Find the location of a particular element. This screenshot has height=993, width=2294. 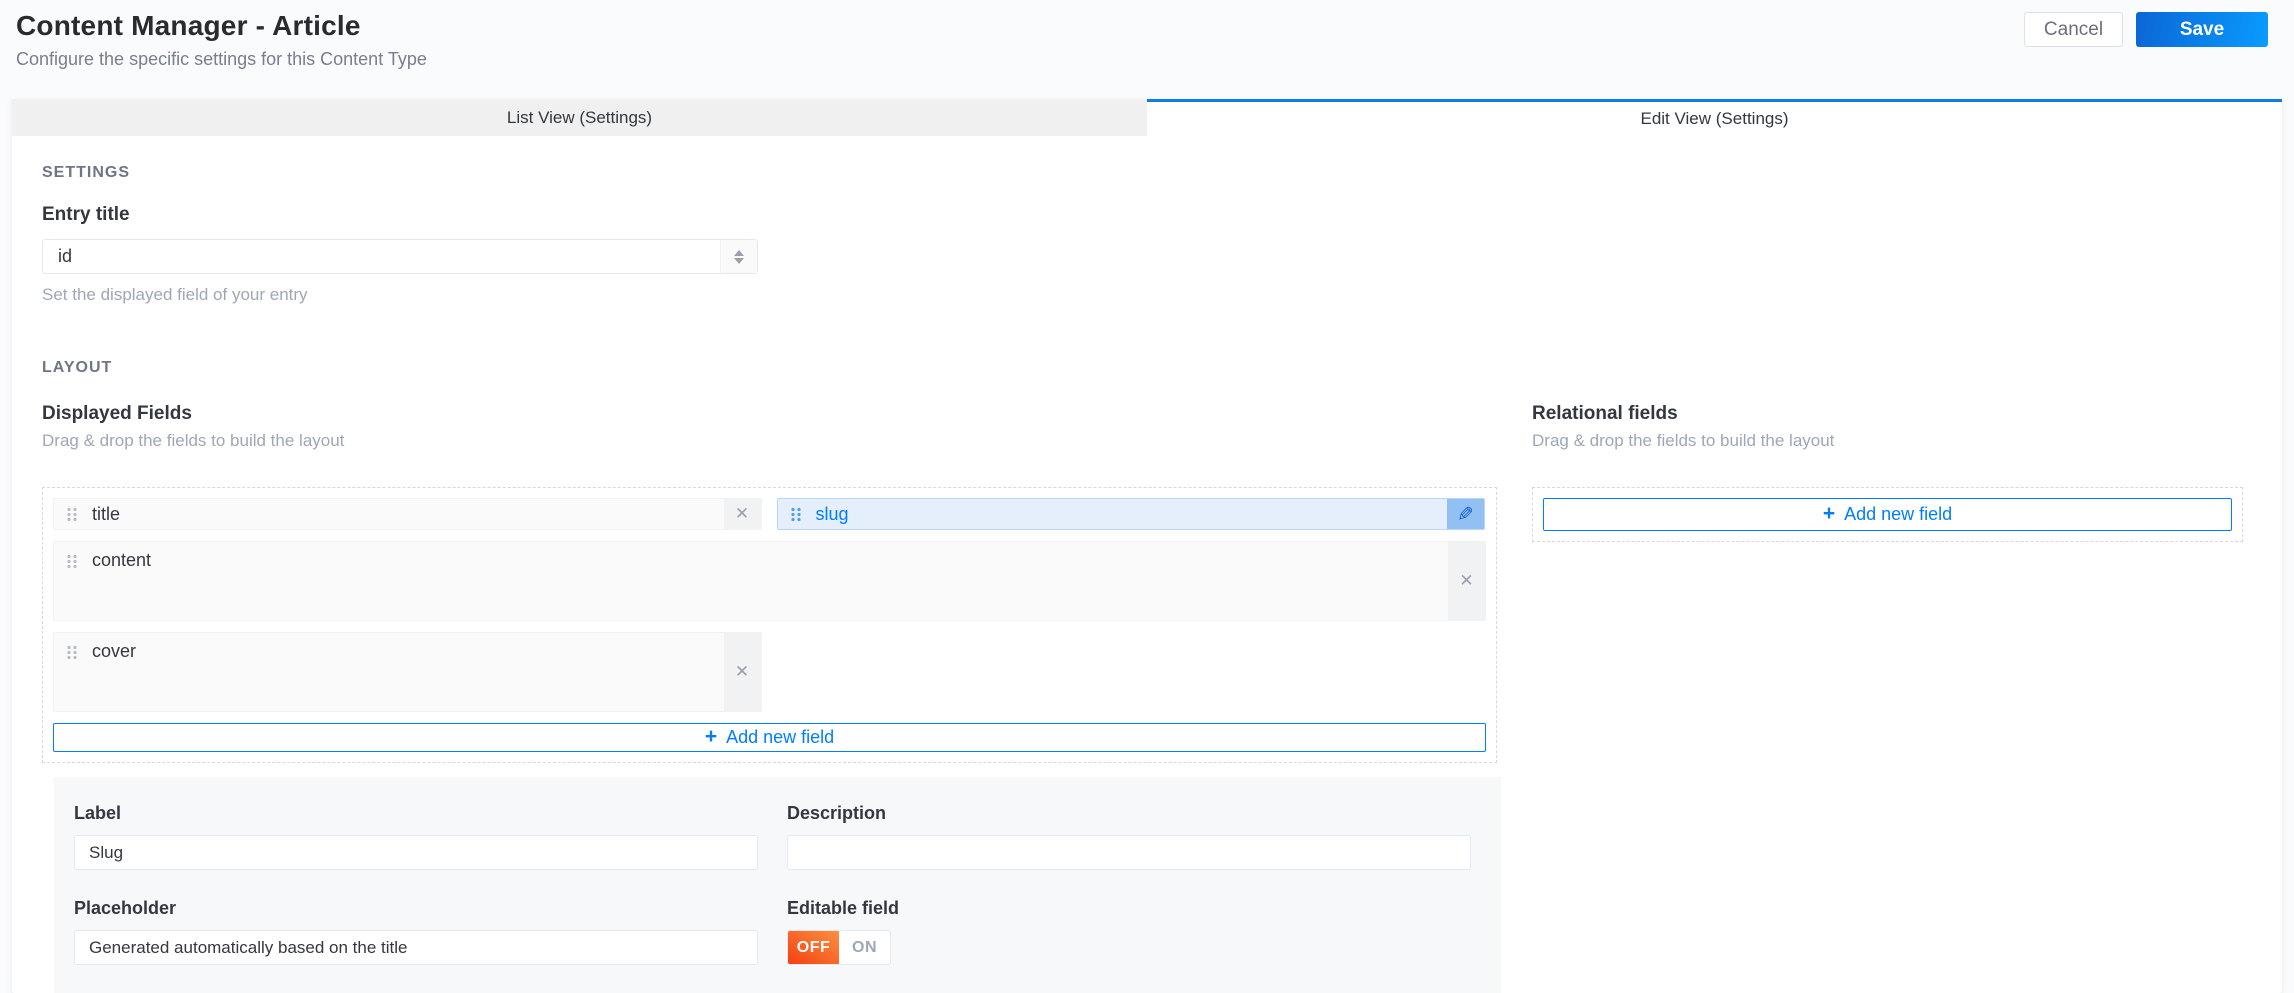

description-field-group: Description is located at coordinates (1129, 836).